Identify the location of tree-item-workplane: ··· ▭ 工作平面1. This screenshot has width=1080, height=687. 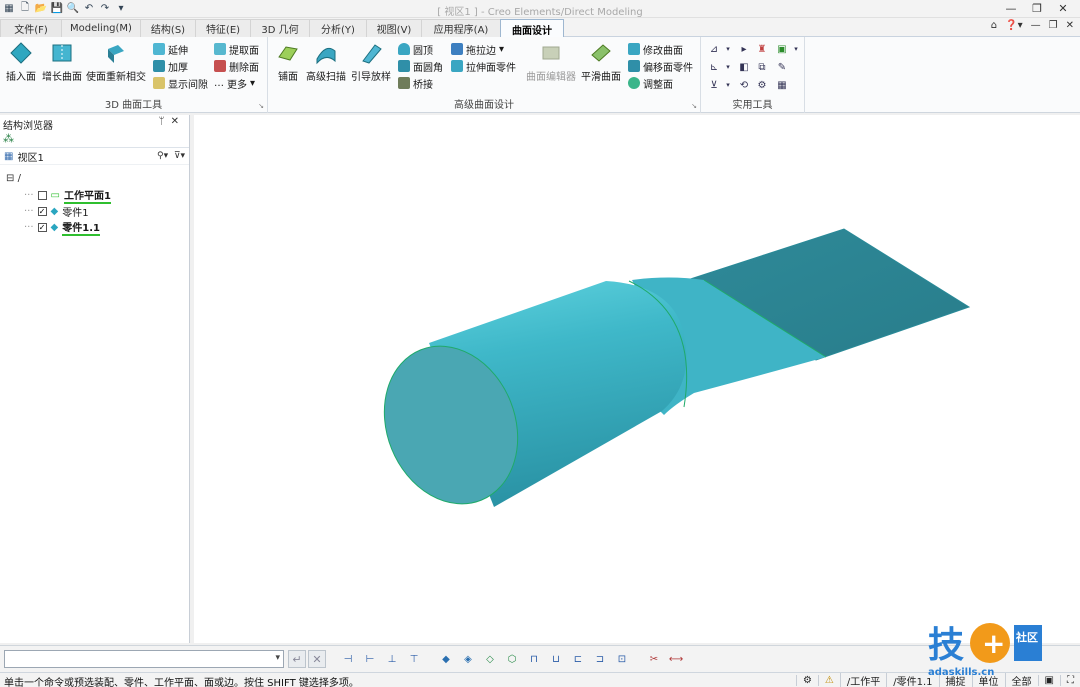
(67, 195).